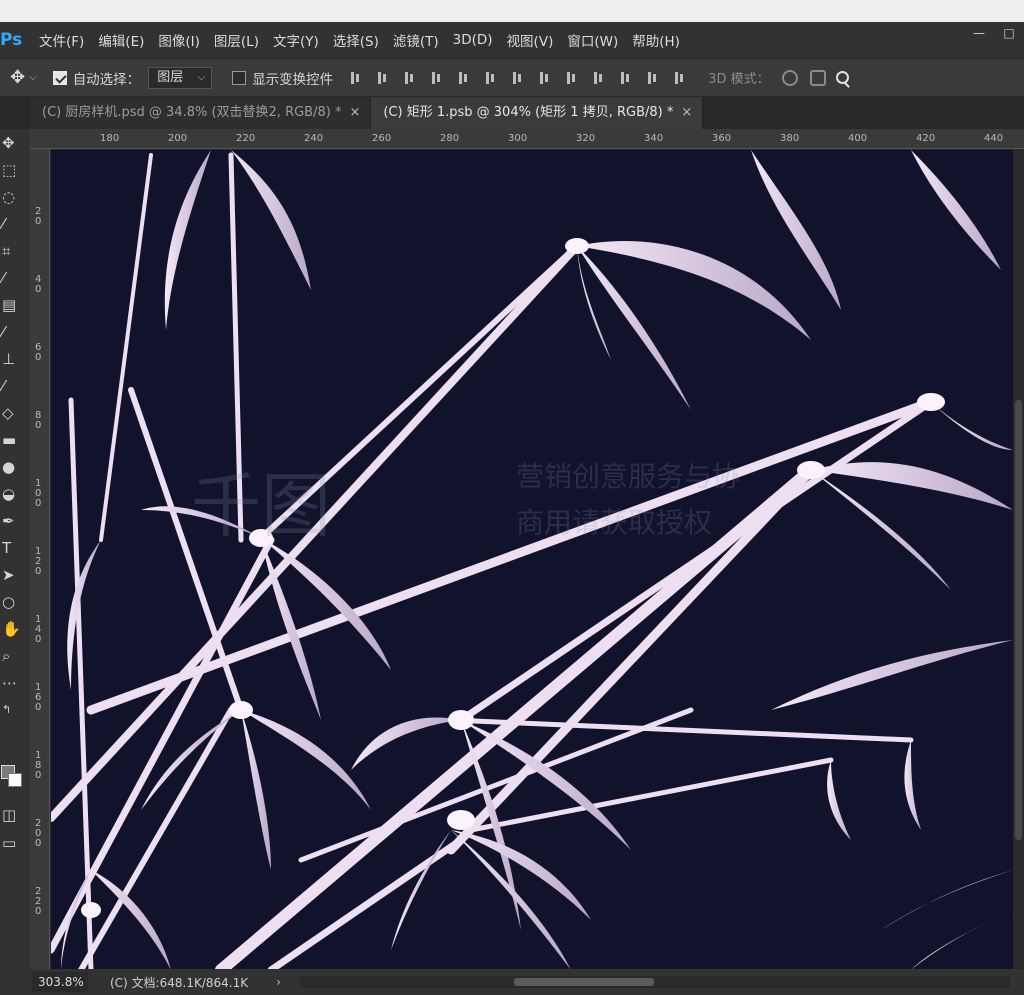 The height and width of the screenshot is (995, 1024). I want to click on chevron-down-icon: ⌵, so click(201, 77).